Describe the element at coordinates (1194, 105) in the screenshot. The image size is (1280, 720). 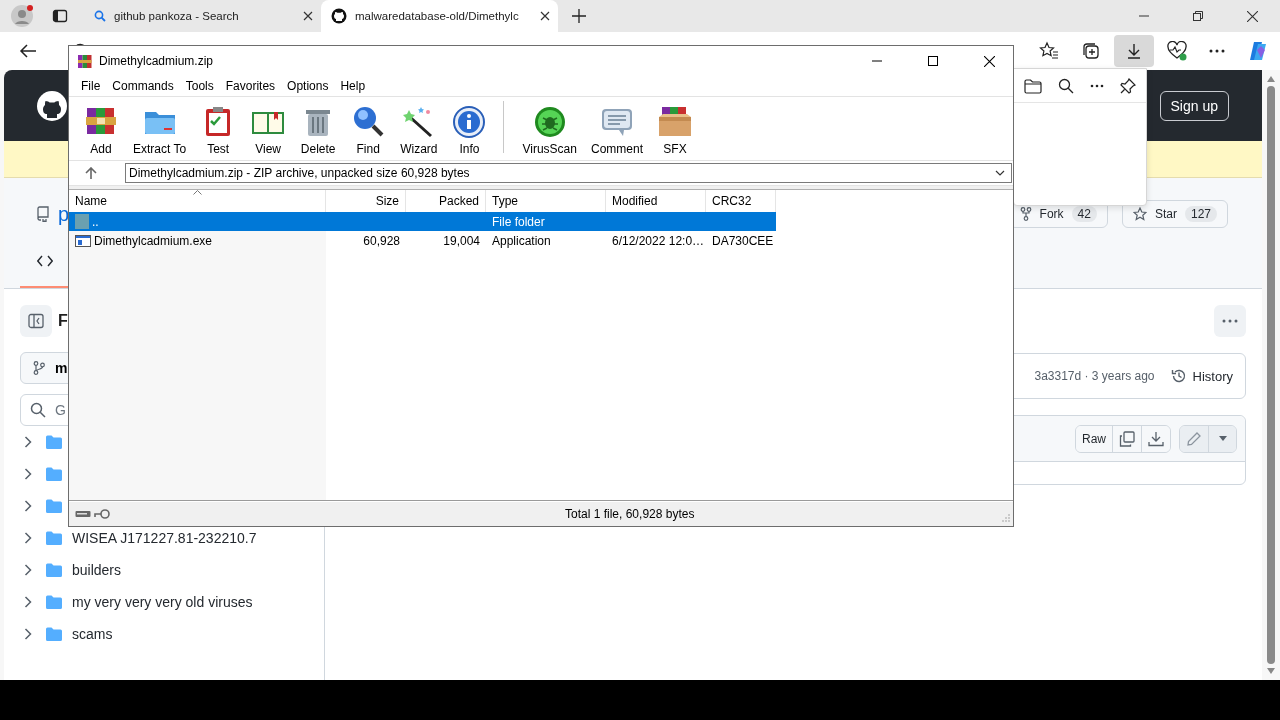
I see `sign-up-button: Sign up` at that location.